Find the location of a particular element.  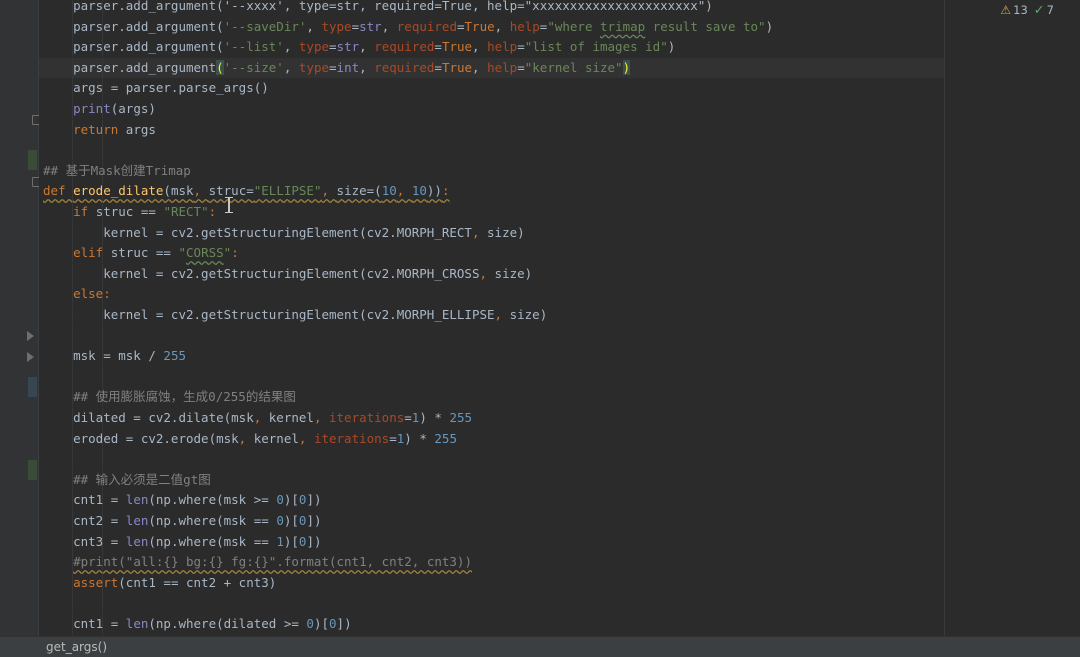

code-token: "list of images id" is located at coordinates (596, 47).